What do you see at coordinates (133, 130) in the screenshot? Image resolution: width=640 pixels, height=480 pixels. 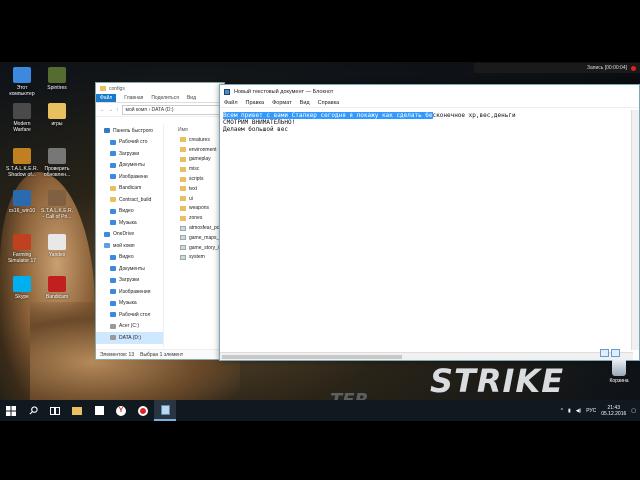 I see `nav-item-label: Панель быстрого` at bounding box center [133, 130].